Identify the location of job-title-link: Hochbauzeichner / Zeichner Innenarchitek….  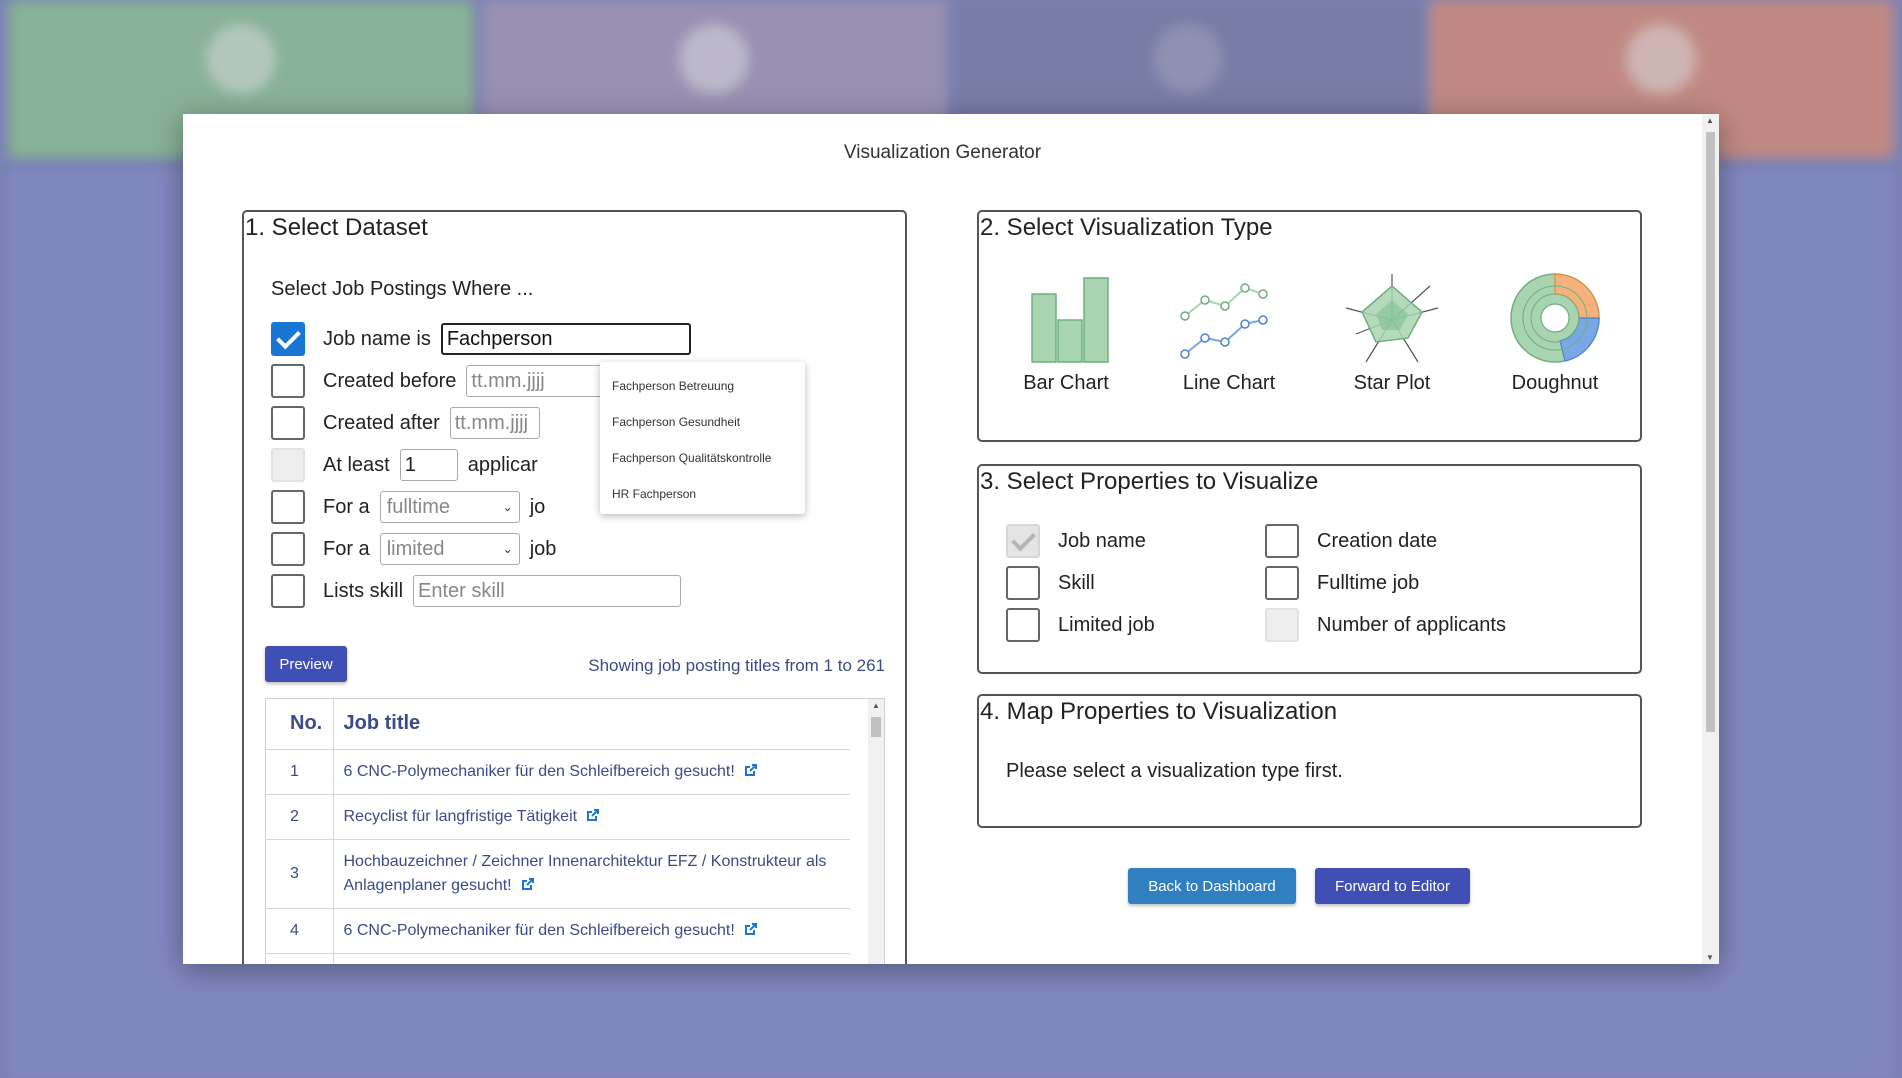
(585, 873).